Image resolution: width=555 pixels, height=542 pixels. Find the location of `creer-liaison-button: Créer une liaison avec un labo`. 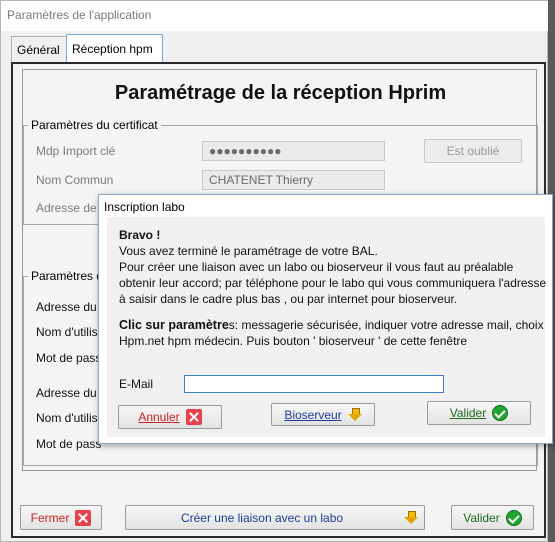

creer-liaison-button: Créer une liaison avec un labo is located at coordinates (275, 517).